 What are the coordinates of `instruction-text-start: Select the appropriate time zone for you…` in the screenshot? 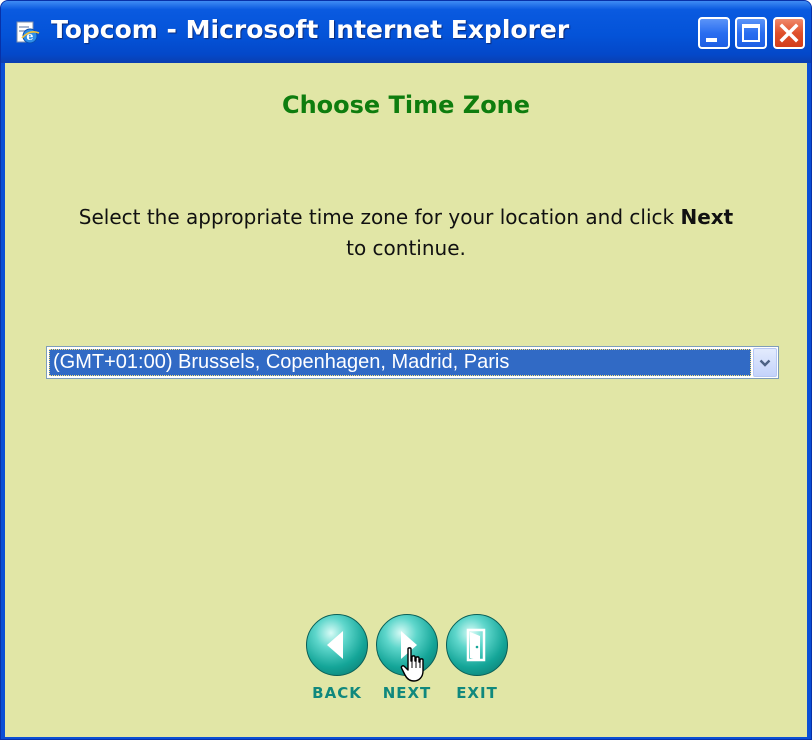 It's located at (379, 217).